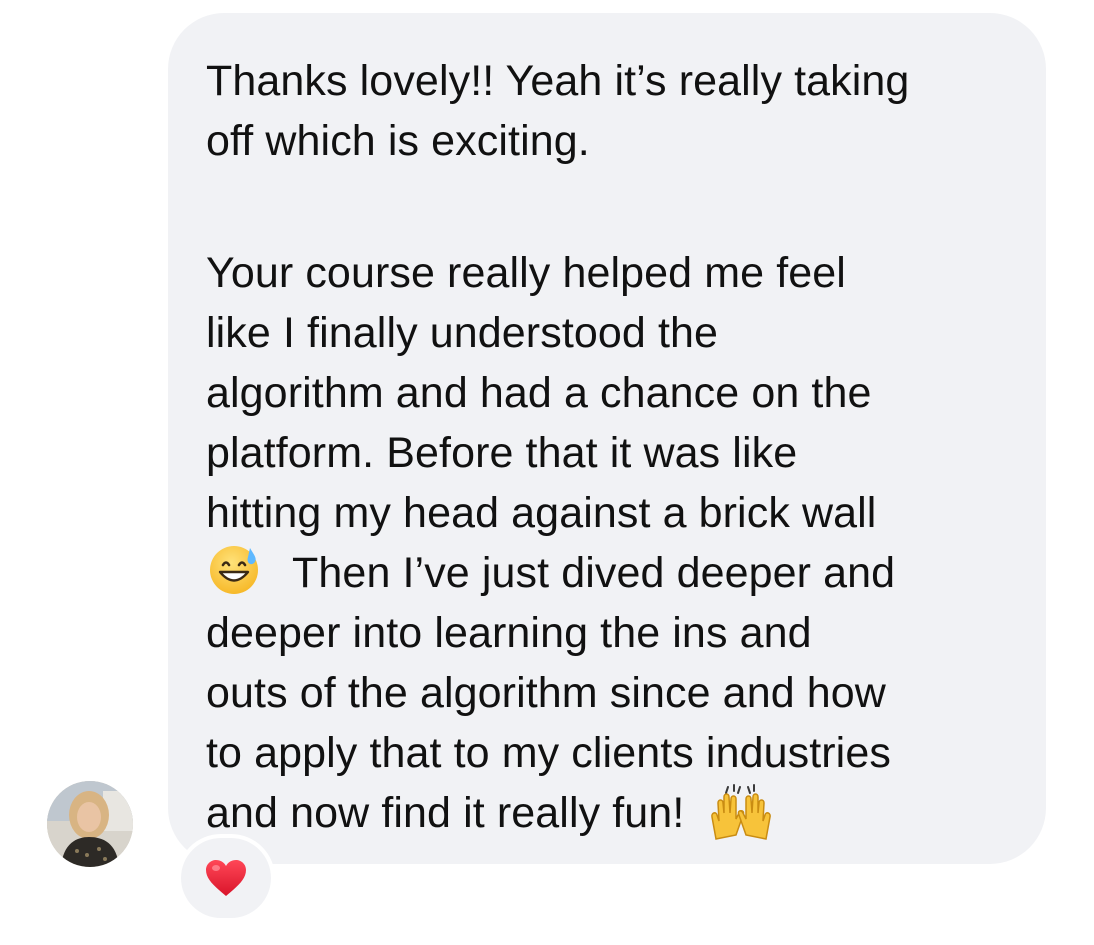  Describe the element at coordinates (546, 693) in the screenshot. I see `message-line: outs of the algorithm since and how` at that location.